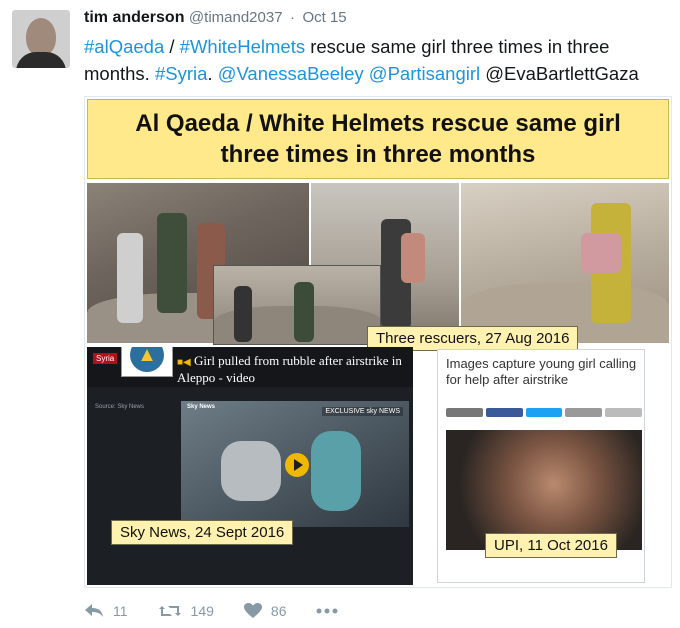  What do you see at coordinates (201, 407) in the screenshot?
I see `sky-video-label: Sky News` at bounding box center [201, 407].